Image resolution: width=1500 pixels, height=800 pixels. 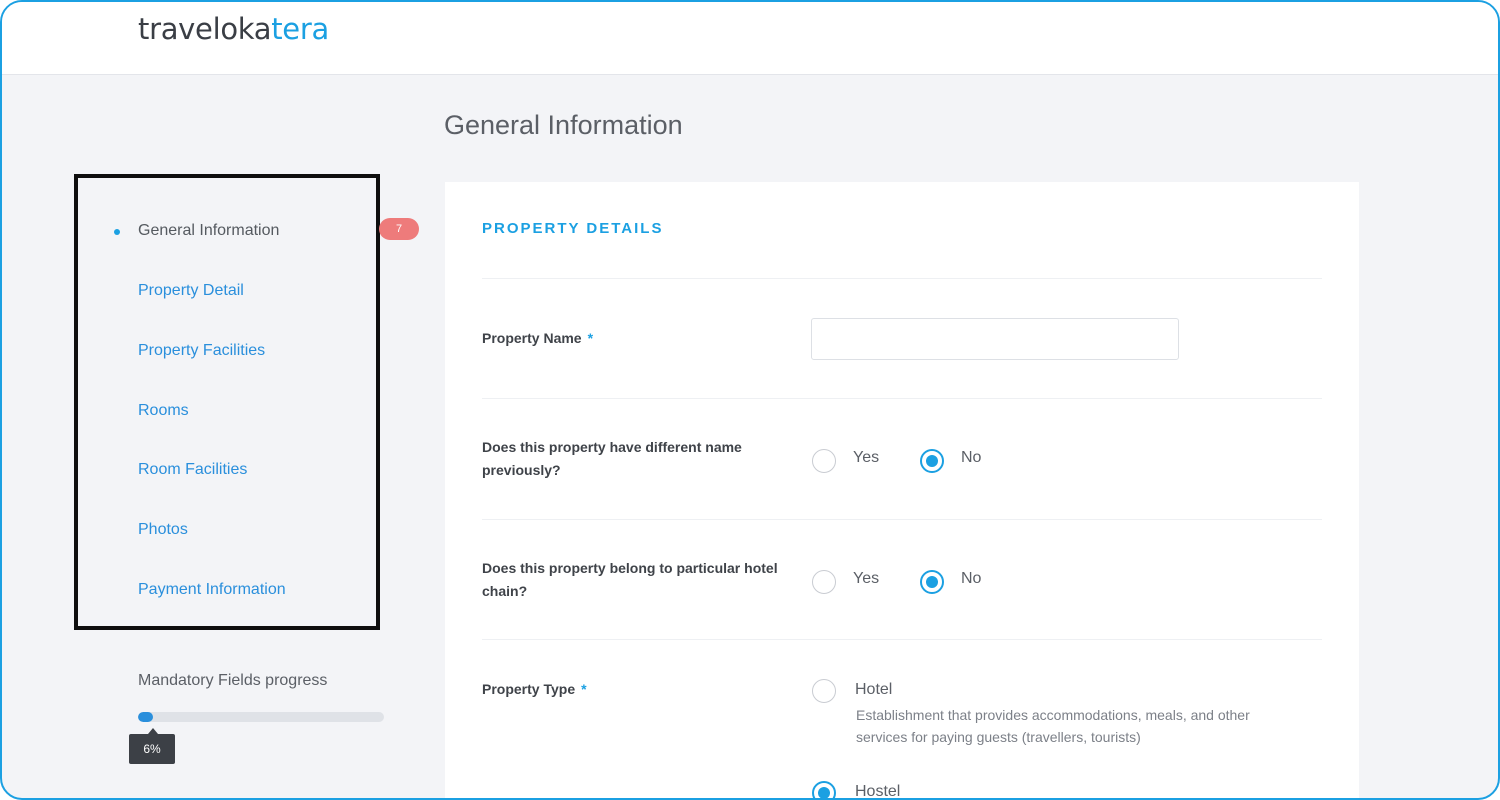 I want to click on sidebar-item-photos: Photos, so click(x=163, y=530).